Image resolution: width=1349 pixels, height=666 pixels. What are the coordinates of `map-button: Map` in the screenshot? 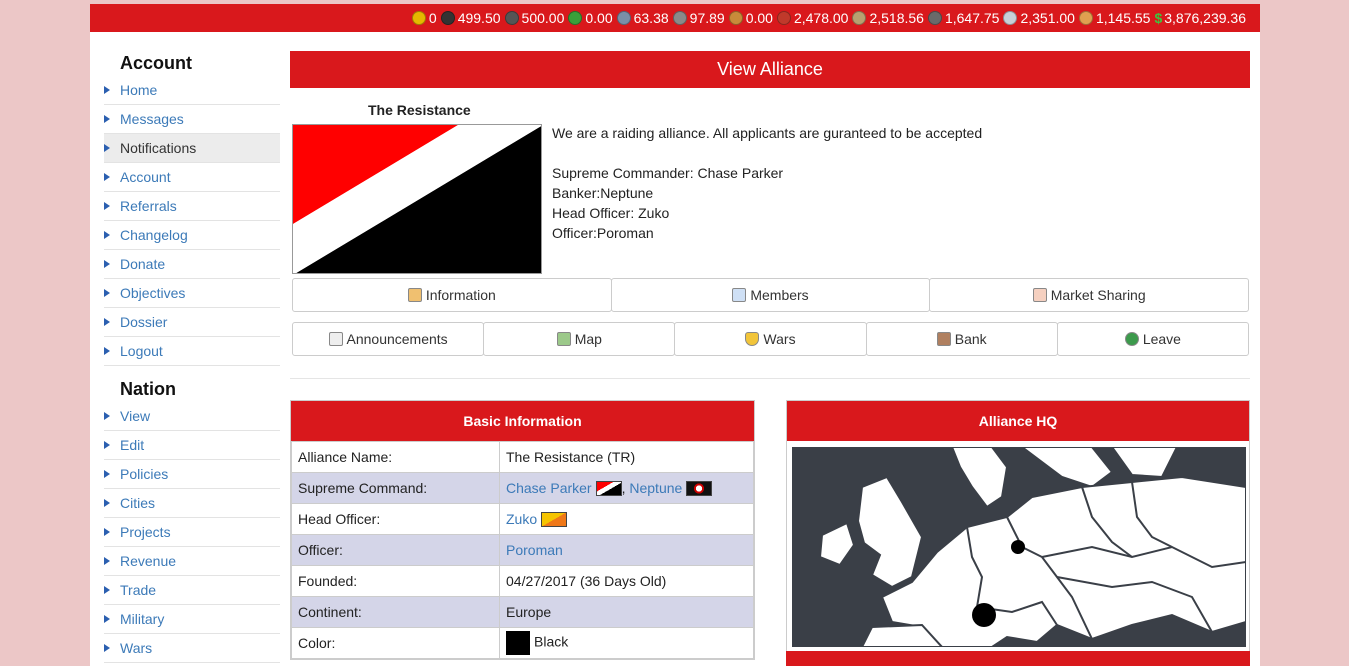 It's located at (579, 339).